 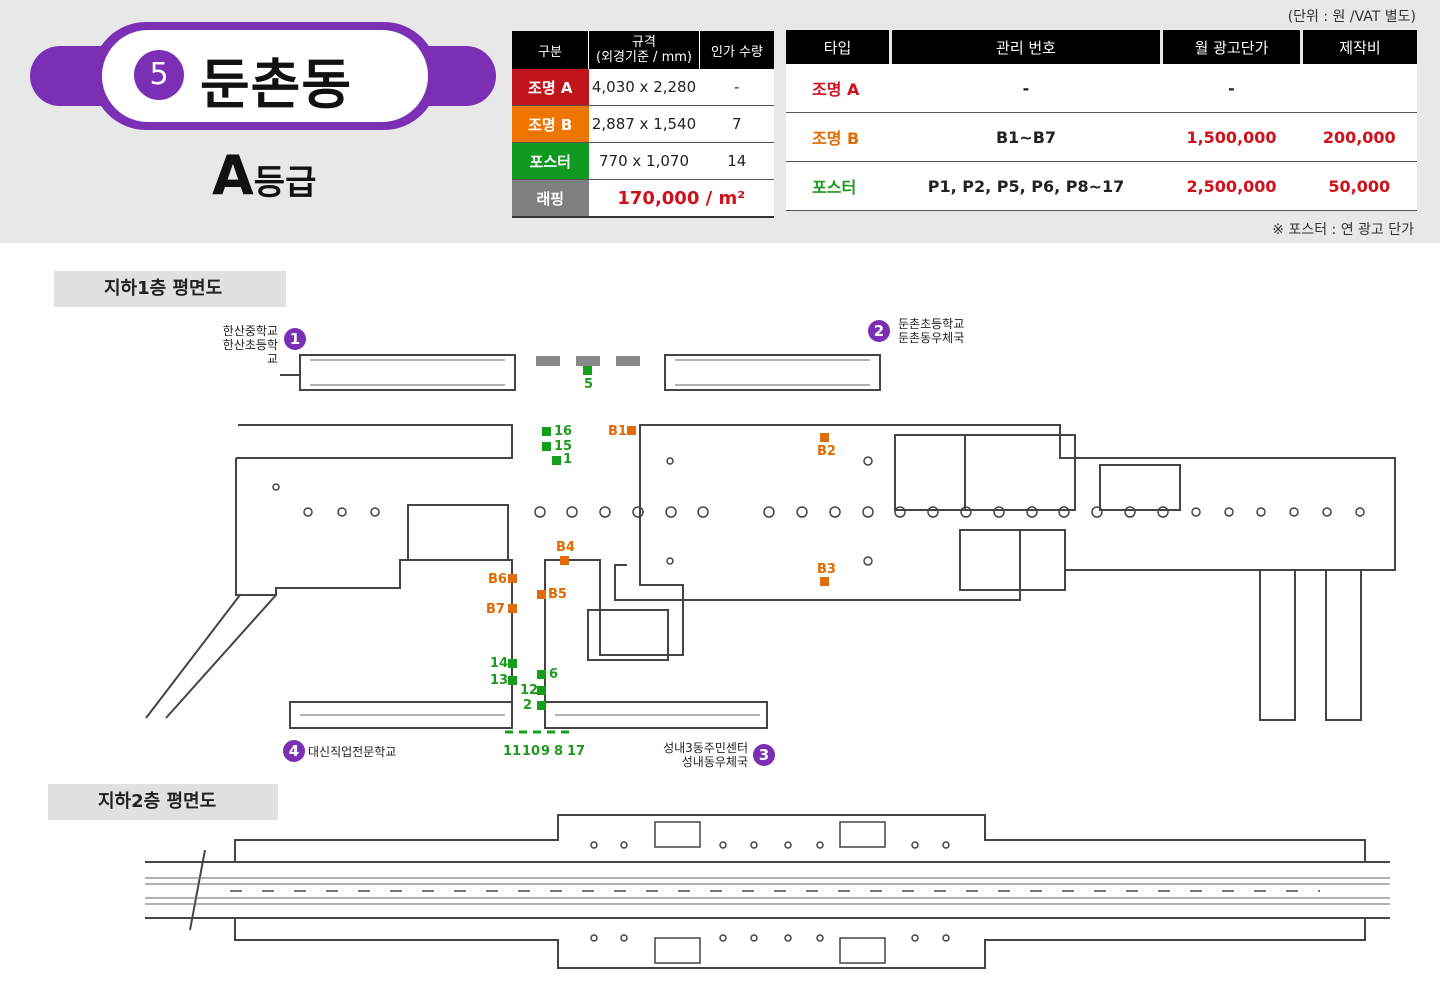 What do you see at coordinates (1231, 88) in the screenshot?
I see `price-monthly: -` at bounding box center [1231, 88].